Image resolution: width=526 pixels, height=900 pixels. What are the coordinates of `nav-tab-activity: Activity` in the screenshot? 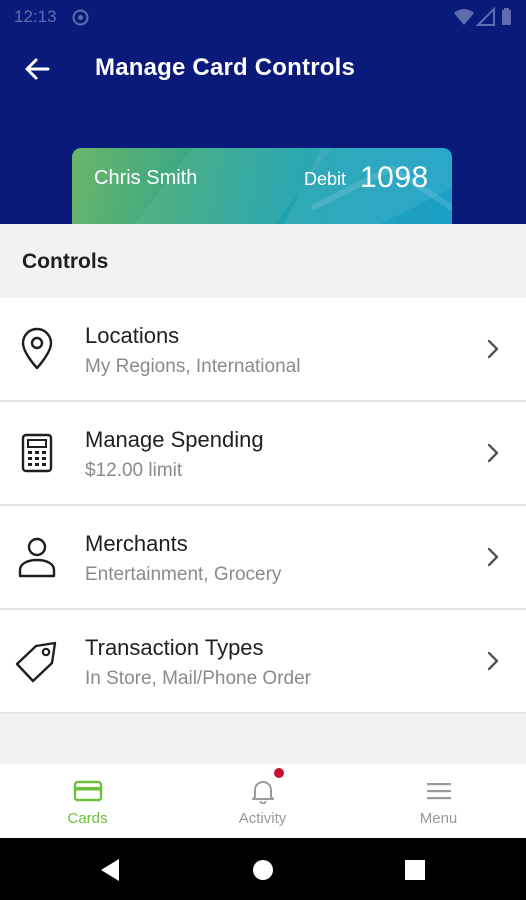 It's located at (262, 801).